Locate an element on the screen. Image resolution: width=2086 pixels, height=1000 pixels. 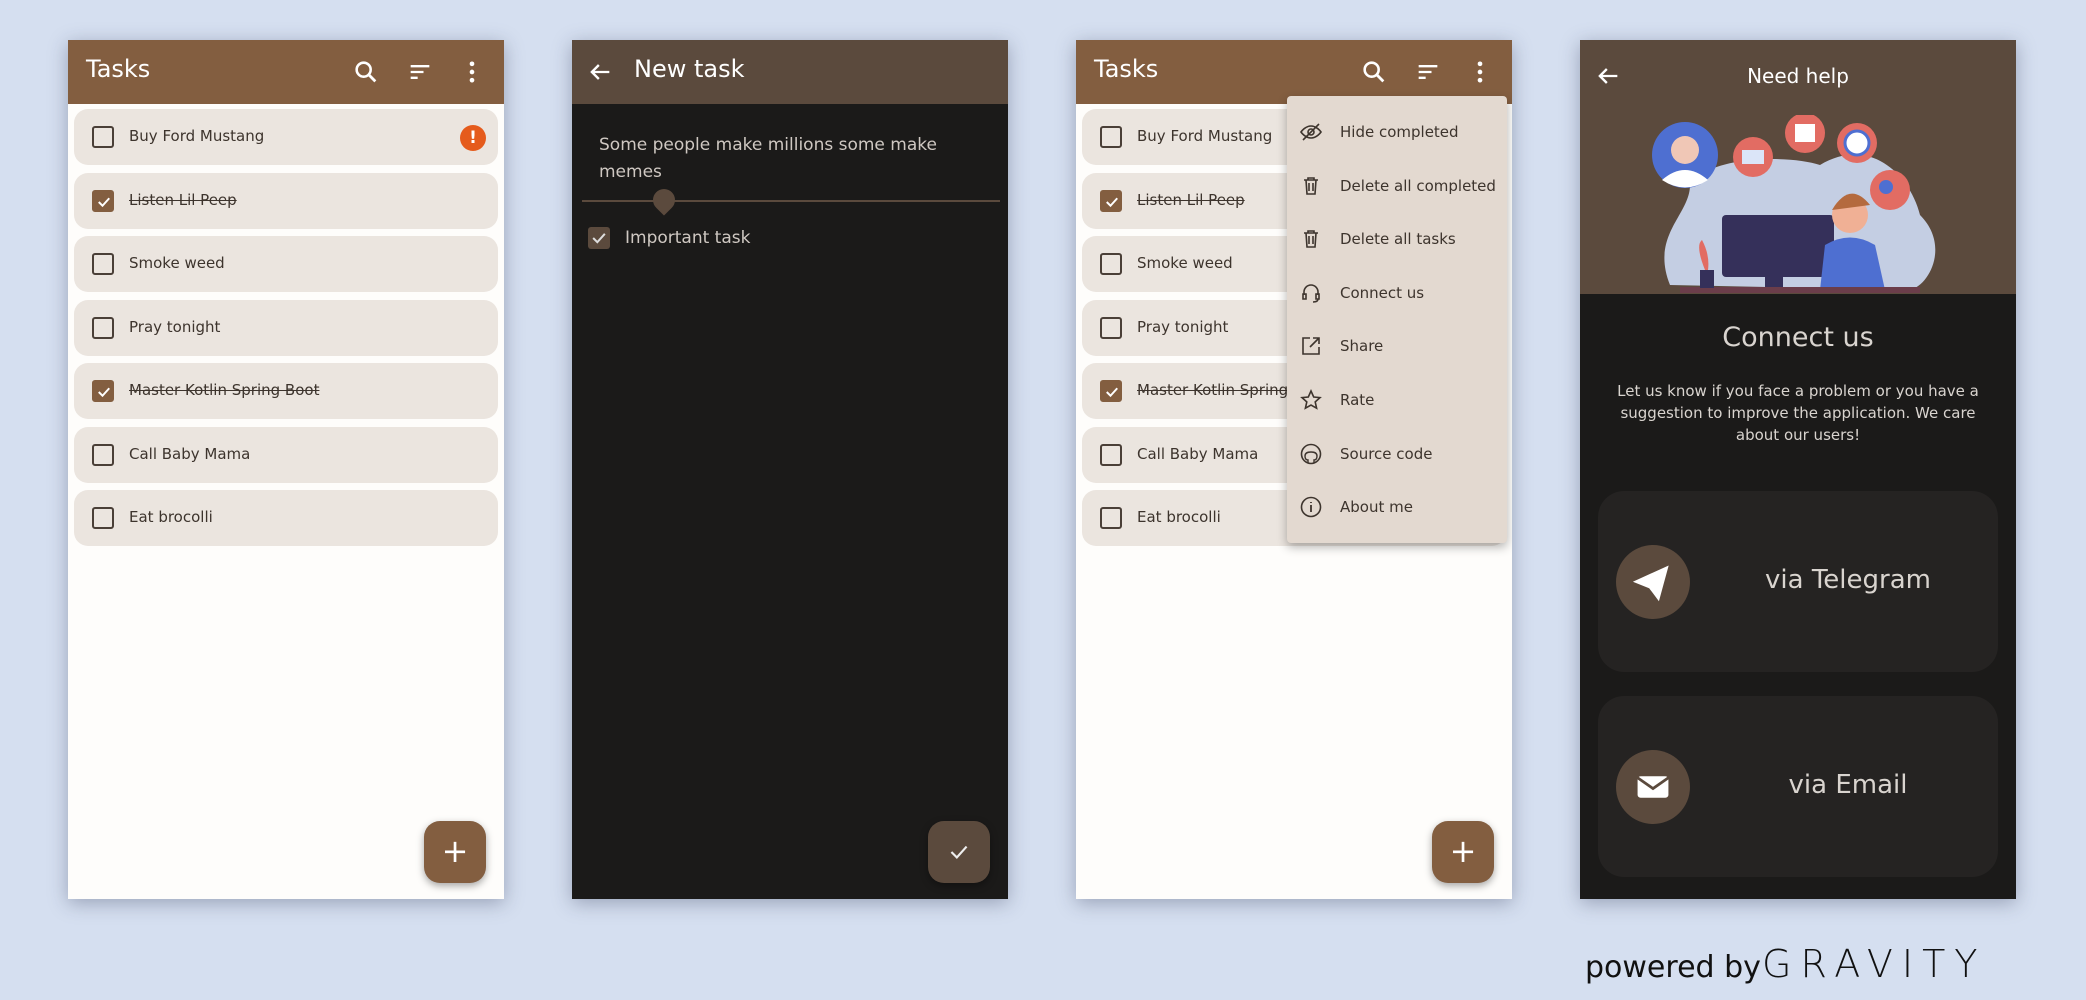
share-icon is located at coordinates (1311, 346).